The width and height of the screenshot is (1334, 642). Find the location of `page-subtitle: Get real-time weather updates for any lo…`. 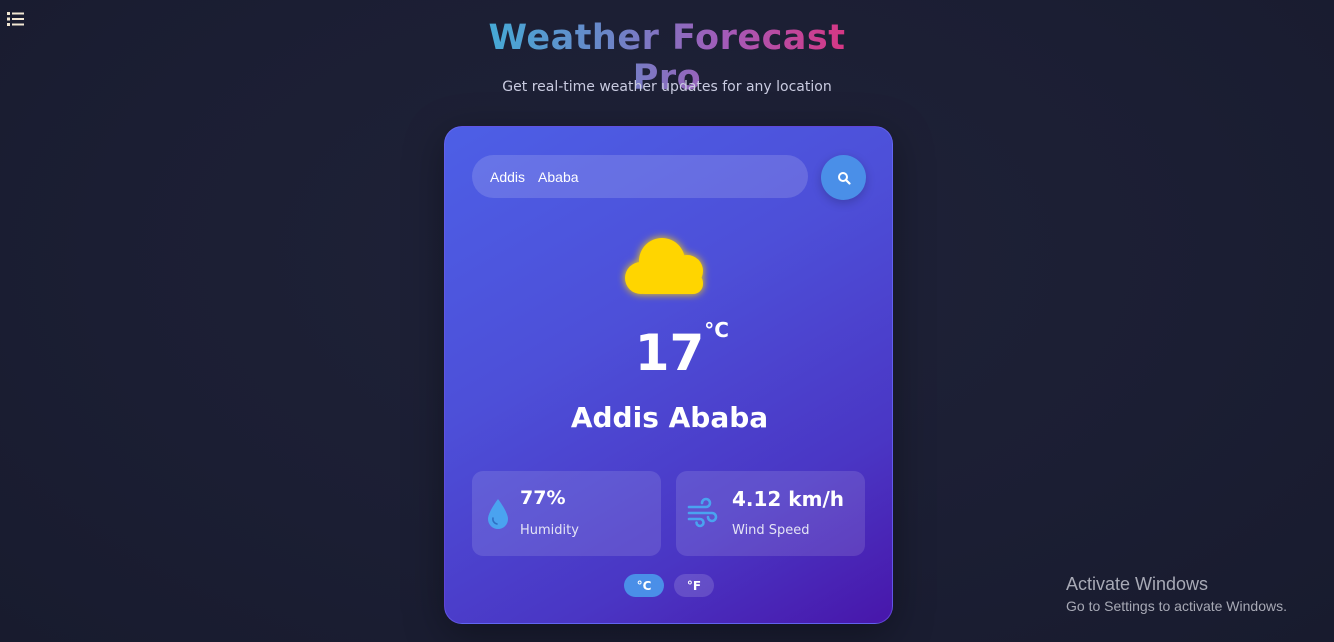

page-subtitle: Get real-time weather updates for any lo… is located at coordinates (667, 87).